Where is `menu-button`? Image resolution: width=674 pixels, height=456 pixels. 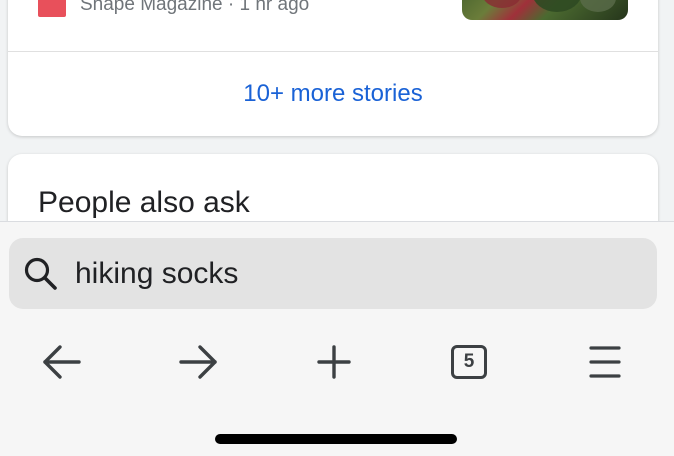
menu-button is located at coordinates (605, 362).